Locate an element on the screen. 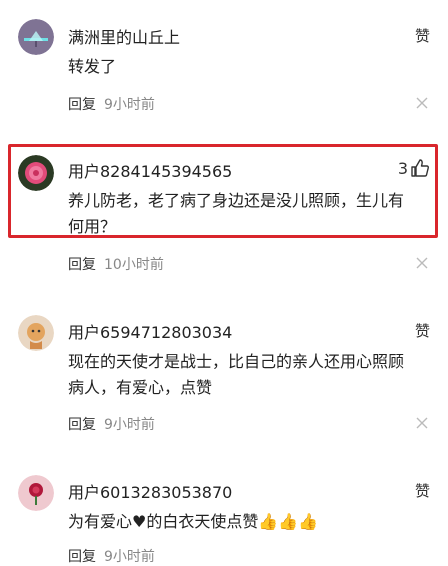 The width and height of the screenshot is (448, 566). comment-text: 养儿防老，老了病了身边还是没儿照顾，生儿有何用？ is located at coordinates (236, 213).